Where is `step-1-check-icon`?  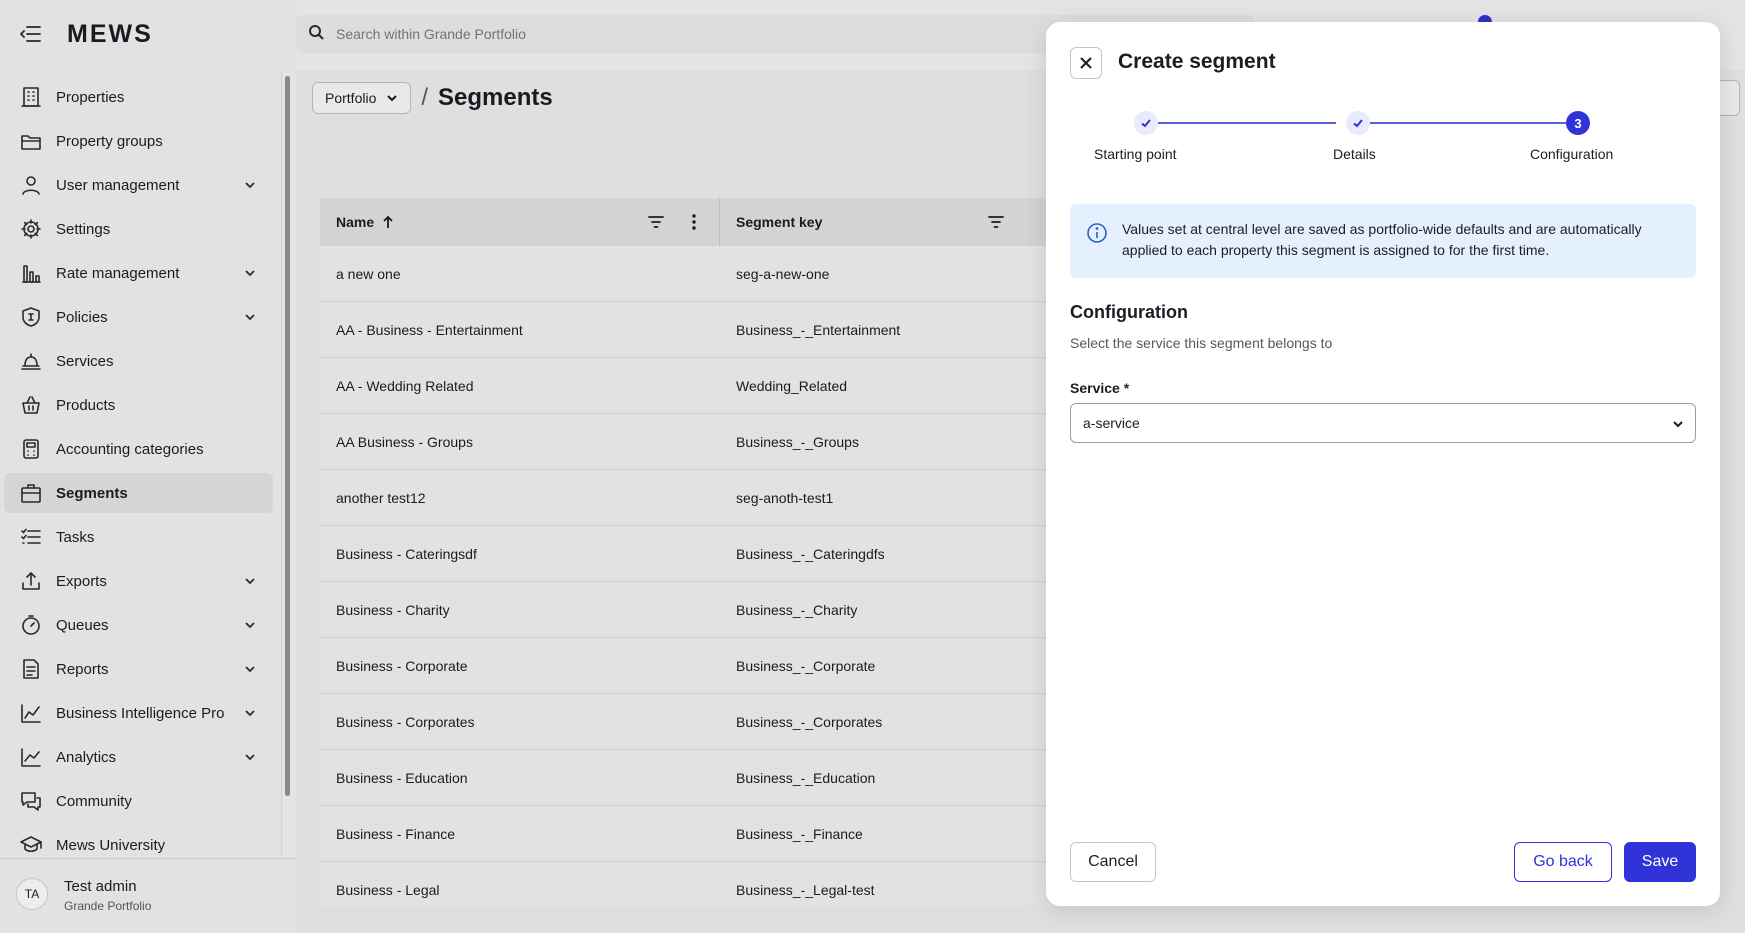
step-1-check-icon is located at coordinates (1146, 123).